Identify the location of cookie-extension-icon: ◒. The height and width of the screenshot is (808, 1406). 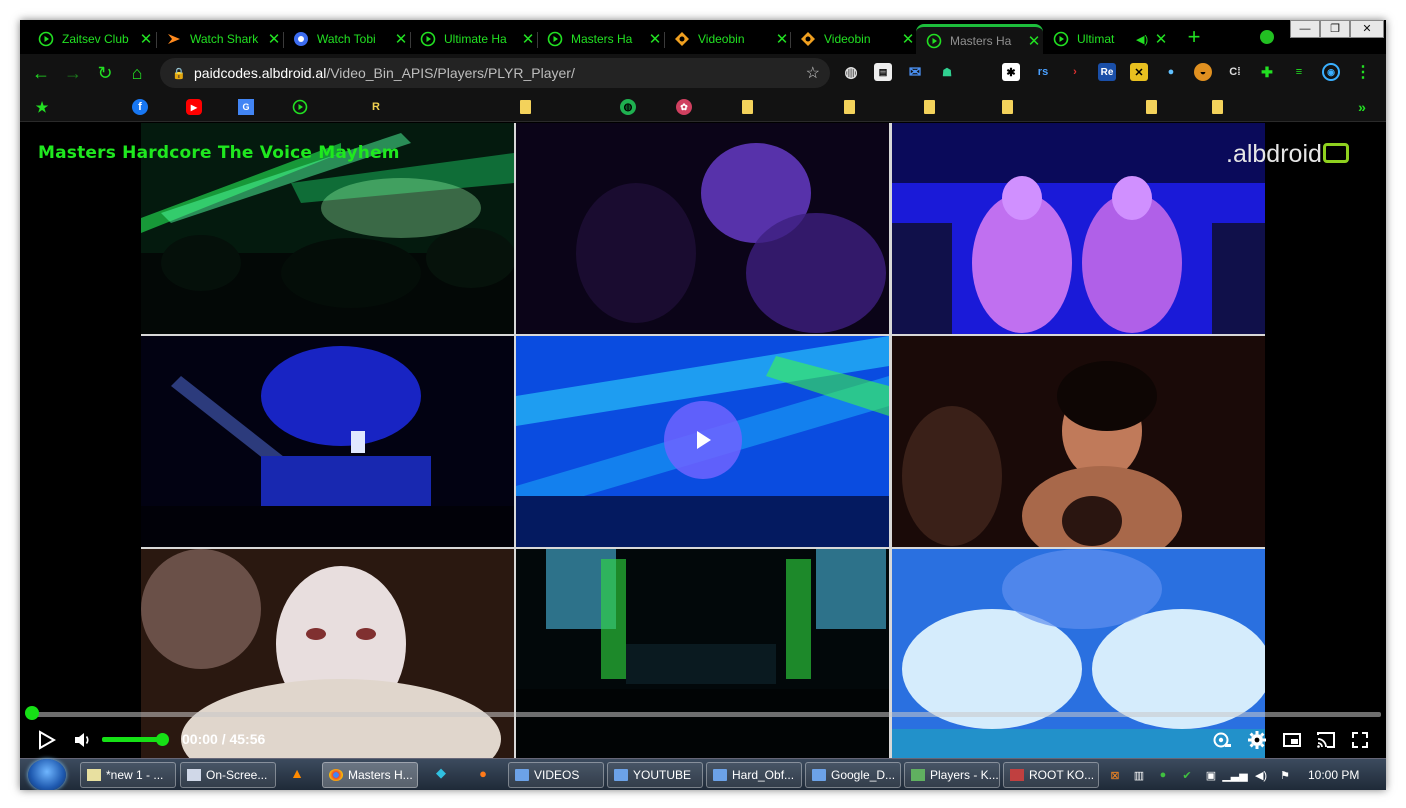
(1203, 72).